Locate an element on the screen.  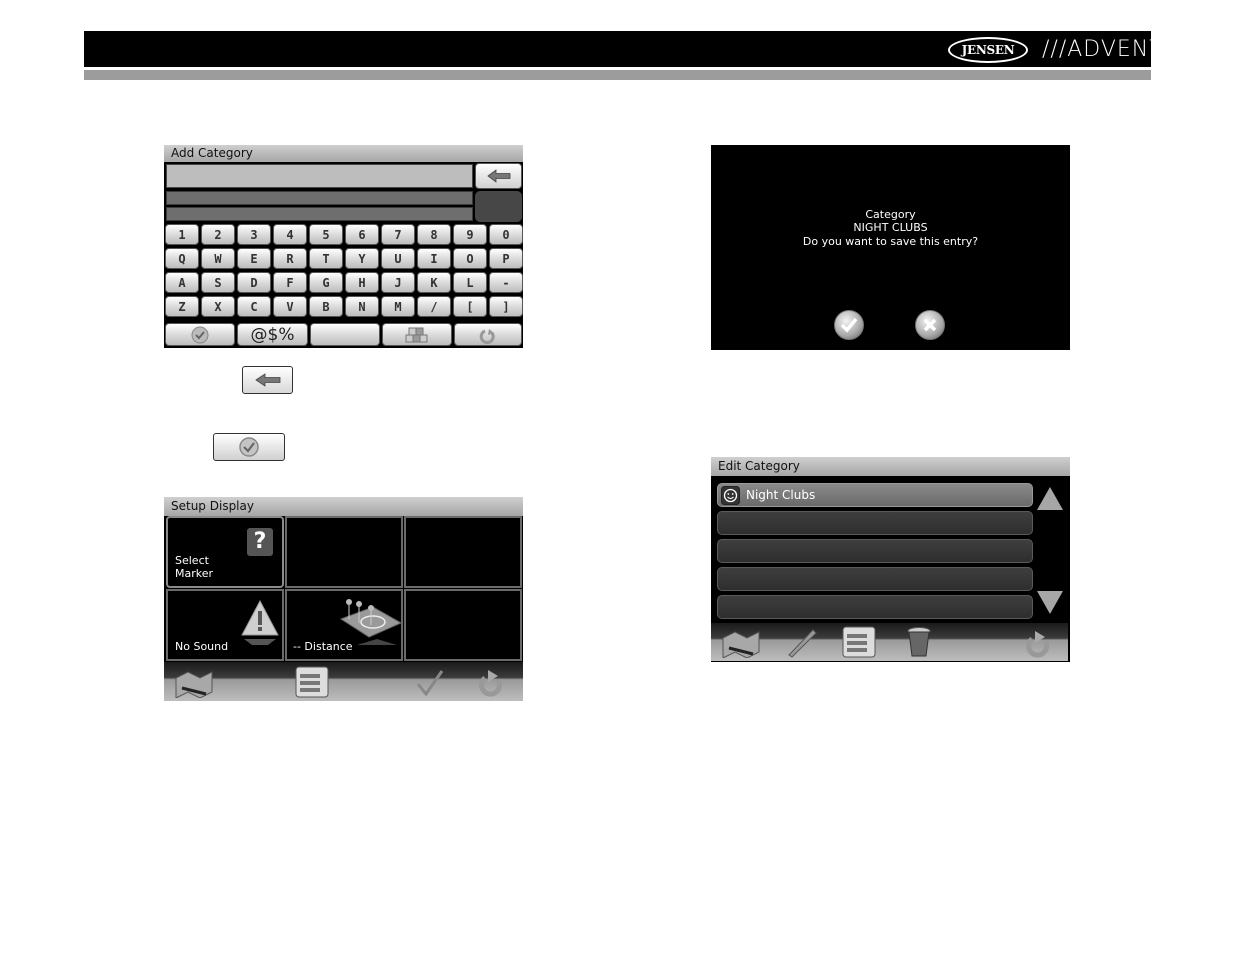
blank-key is located at coordinates (498, 206).